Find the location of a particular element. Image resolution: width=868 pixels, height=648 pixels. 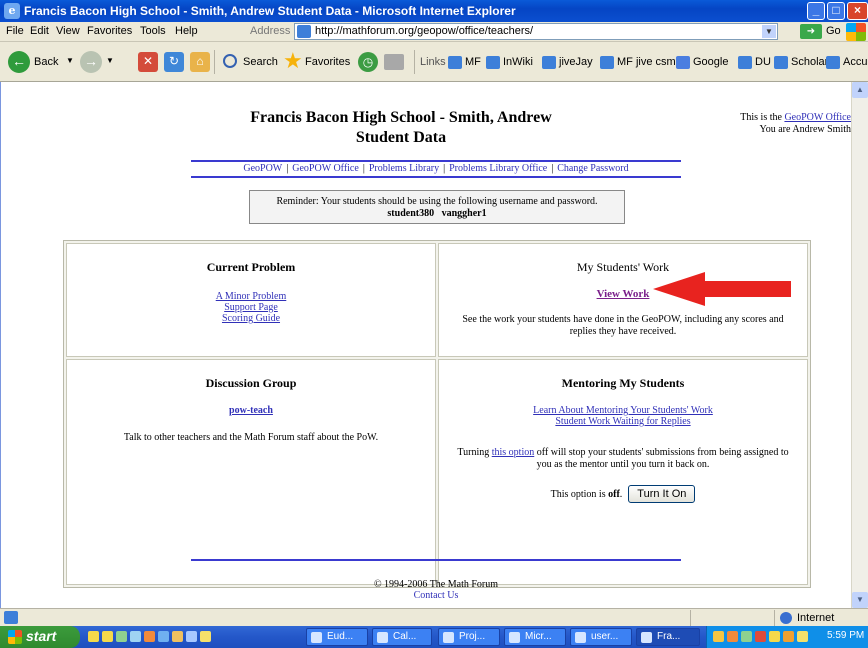

menu-tools: Tools is located at coordinates (153, 31).